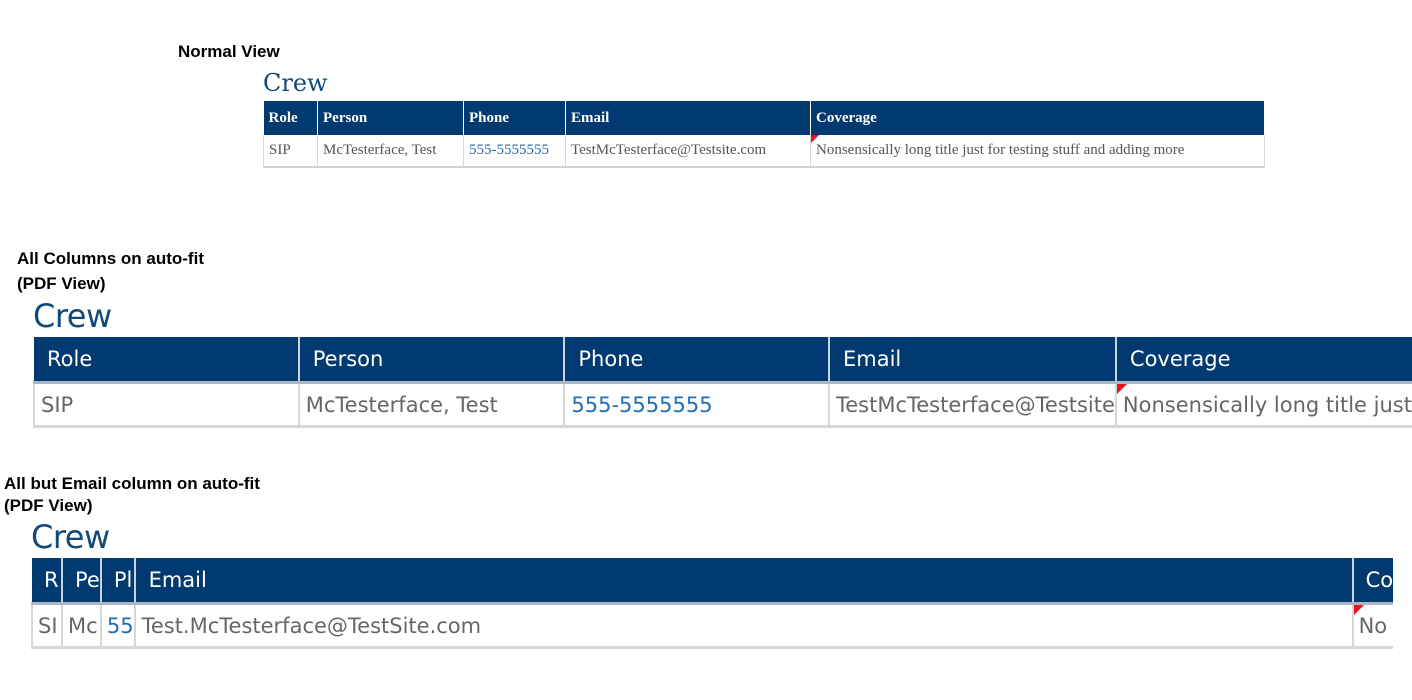 Image resolution: width=1412 pixels, height=700 pixels. I want to click on coverage-text: Nonsensically long title just, so click(1267, 404).